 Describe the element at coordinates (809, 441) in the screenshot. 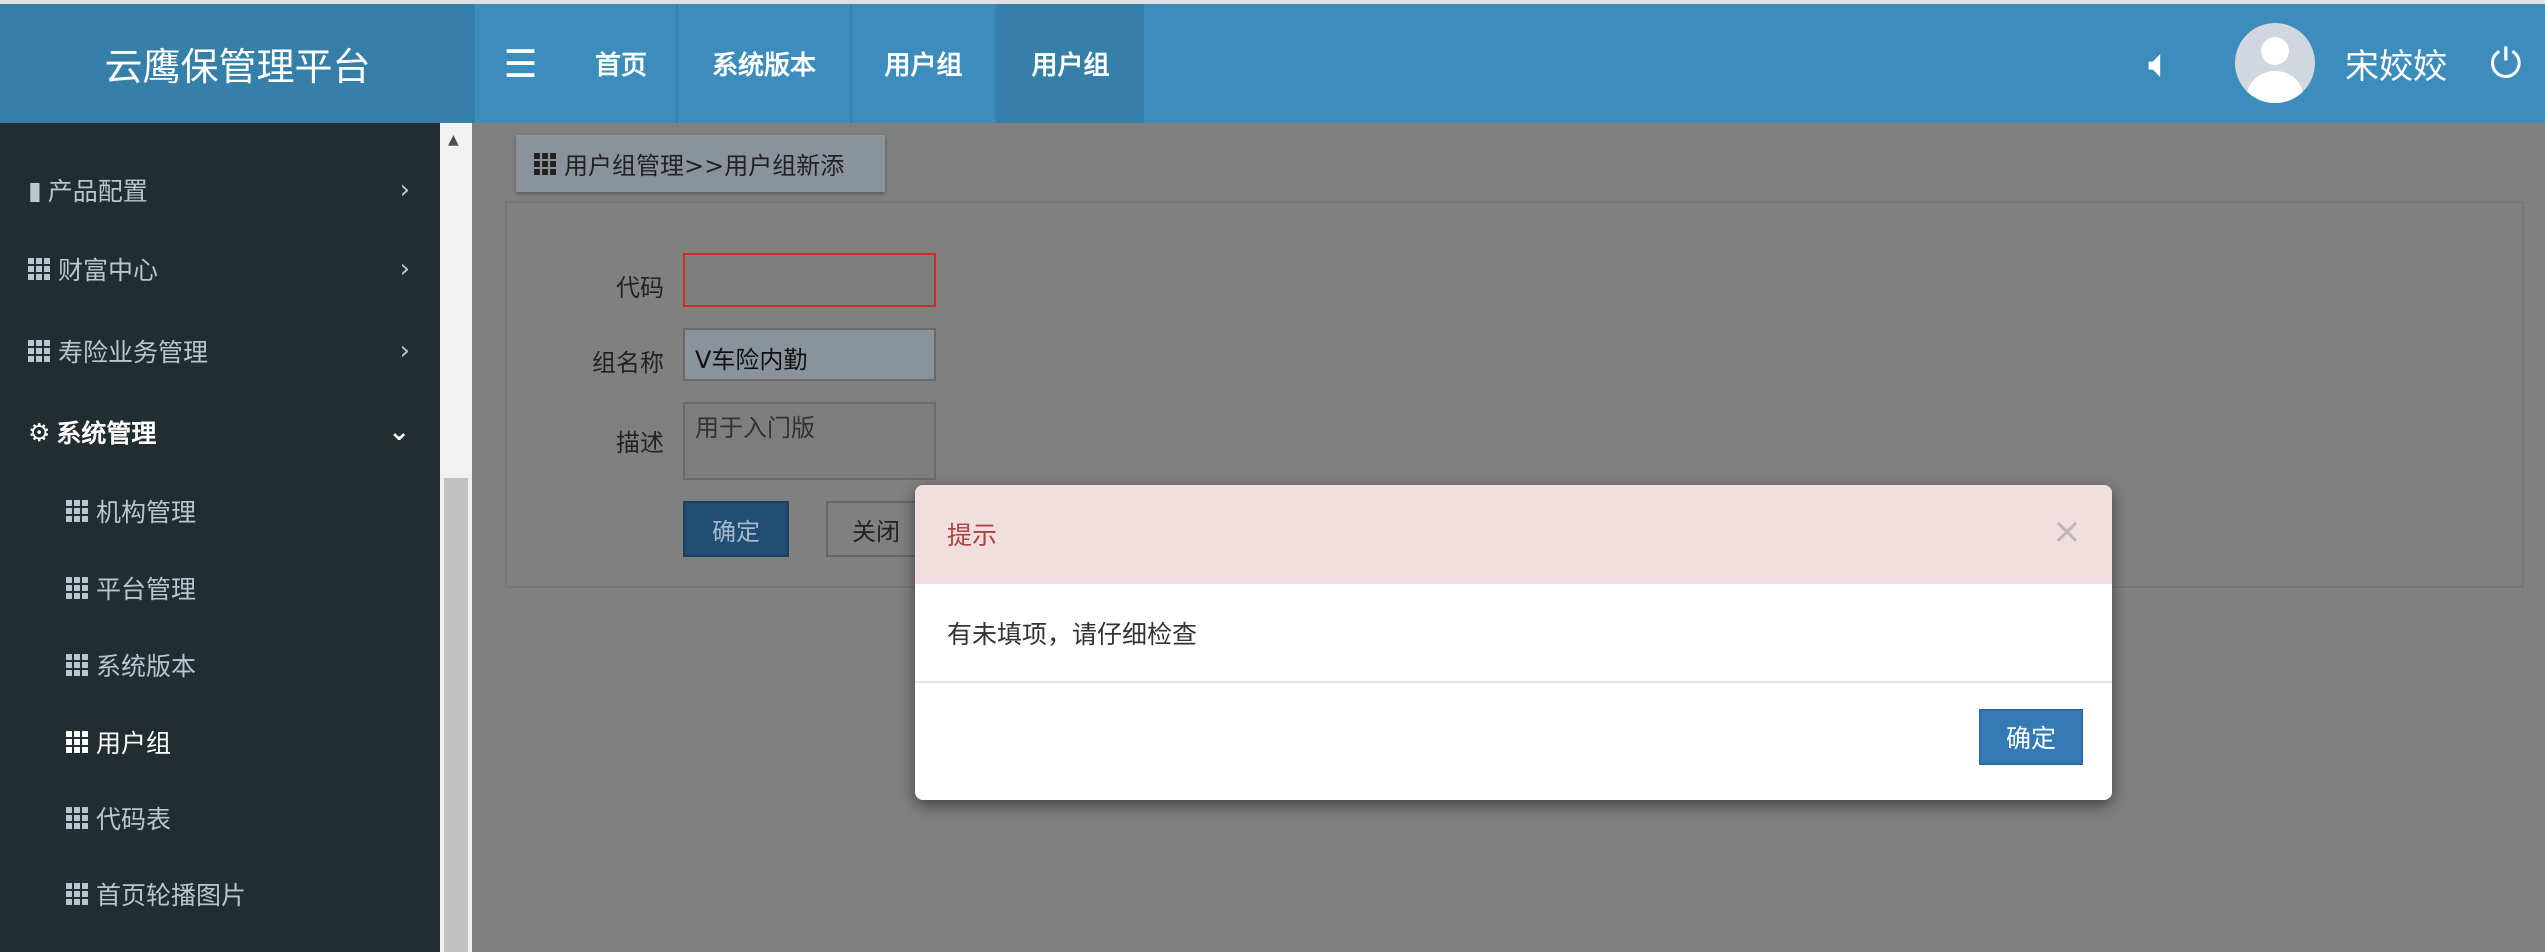

I see `desc-textarea: 用于入门版` at that location.